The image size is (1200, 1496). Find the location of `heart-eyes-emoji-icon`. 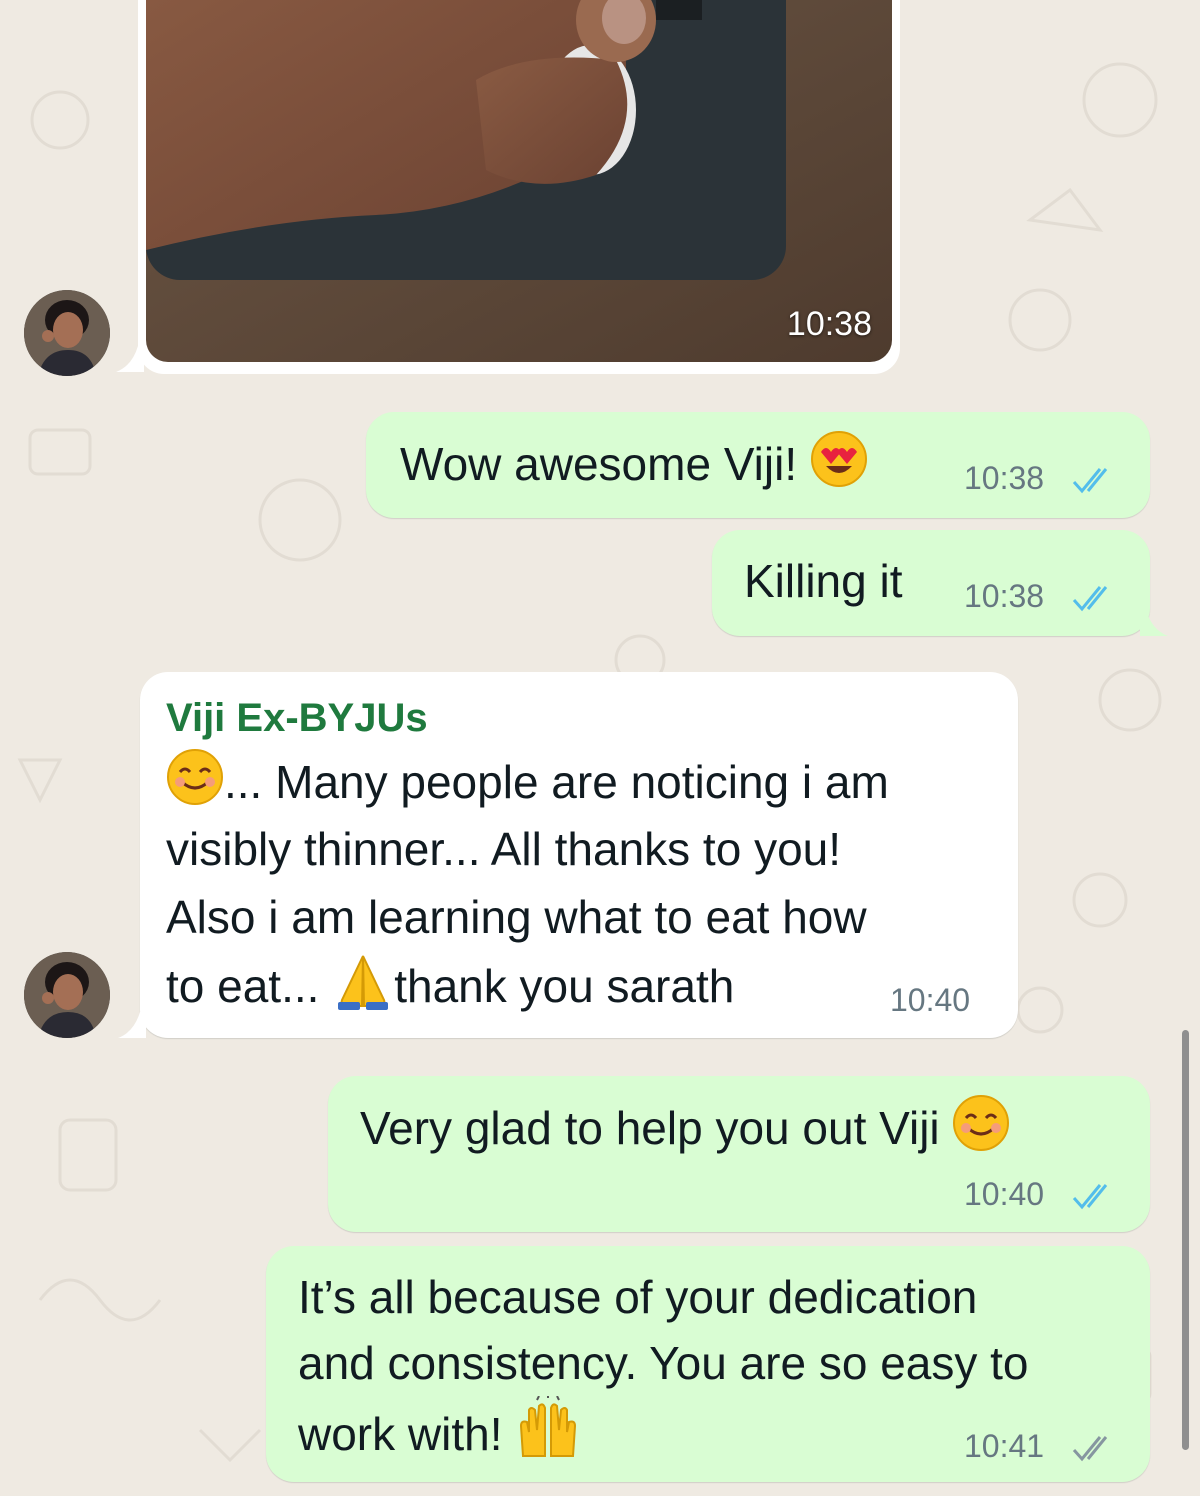

heart-eyes-emoji-icon is located at coordinates (839, 467).